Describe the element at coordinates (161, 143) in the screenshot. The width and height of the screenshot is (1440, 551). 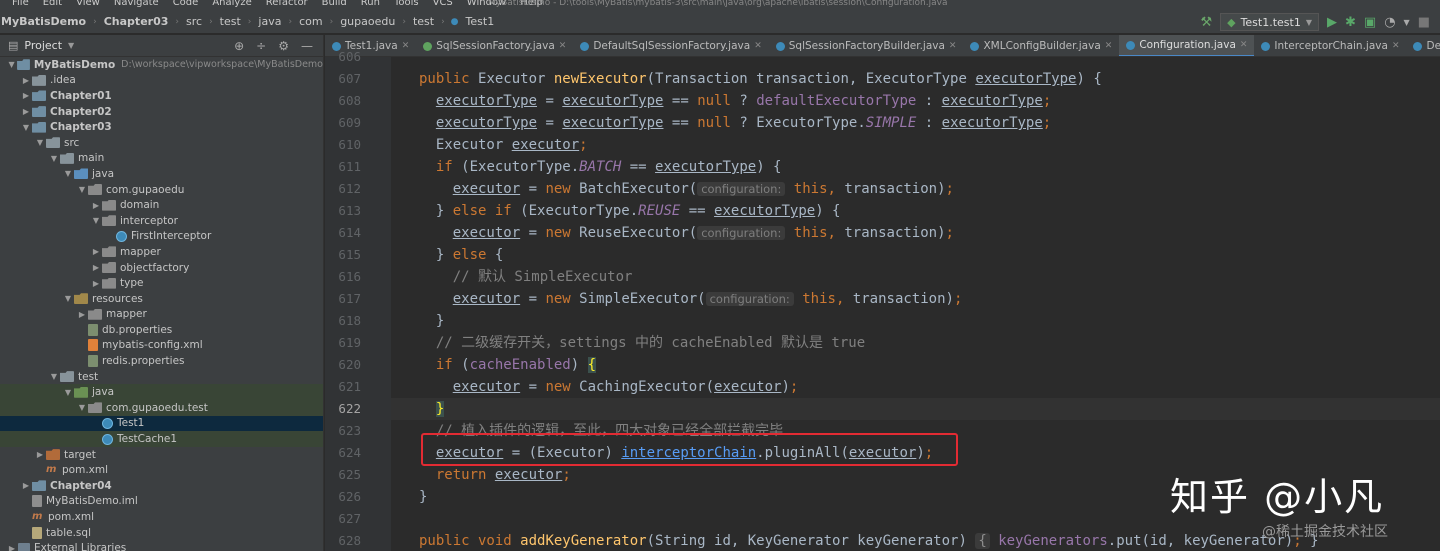
I see `tree-item: ▼ src` at that location.